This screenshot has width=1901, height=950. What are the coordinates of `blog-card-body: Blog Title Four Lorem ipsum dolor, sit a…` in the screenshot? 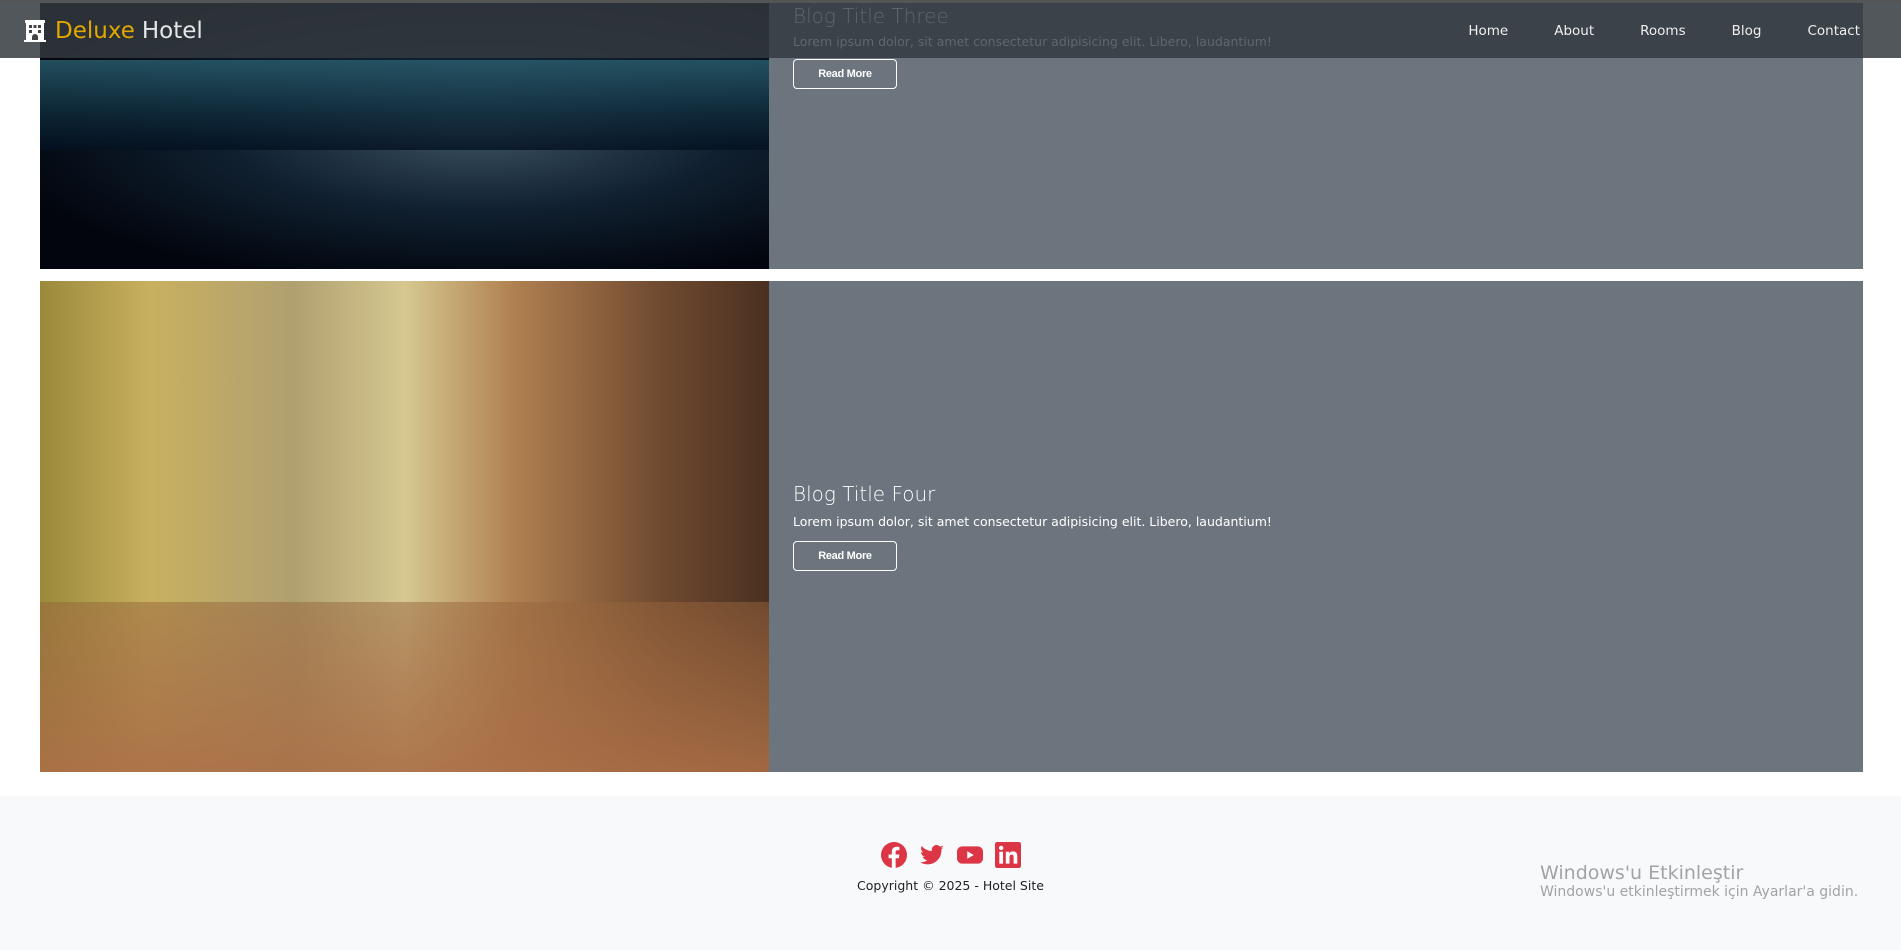 It's located at (1020, 526).